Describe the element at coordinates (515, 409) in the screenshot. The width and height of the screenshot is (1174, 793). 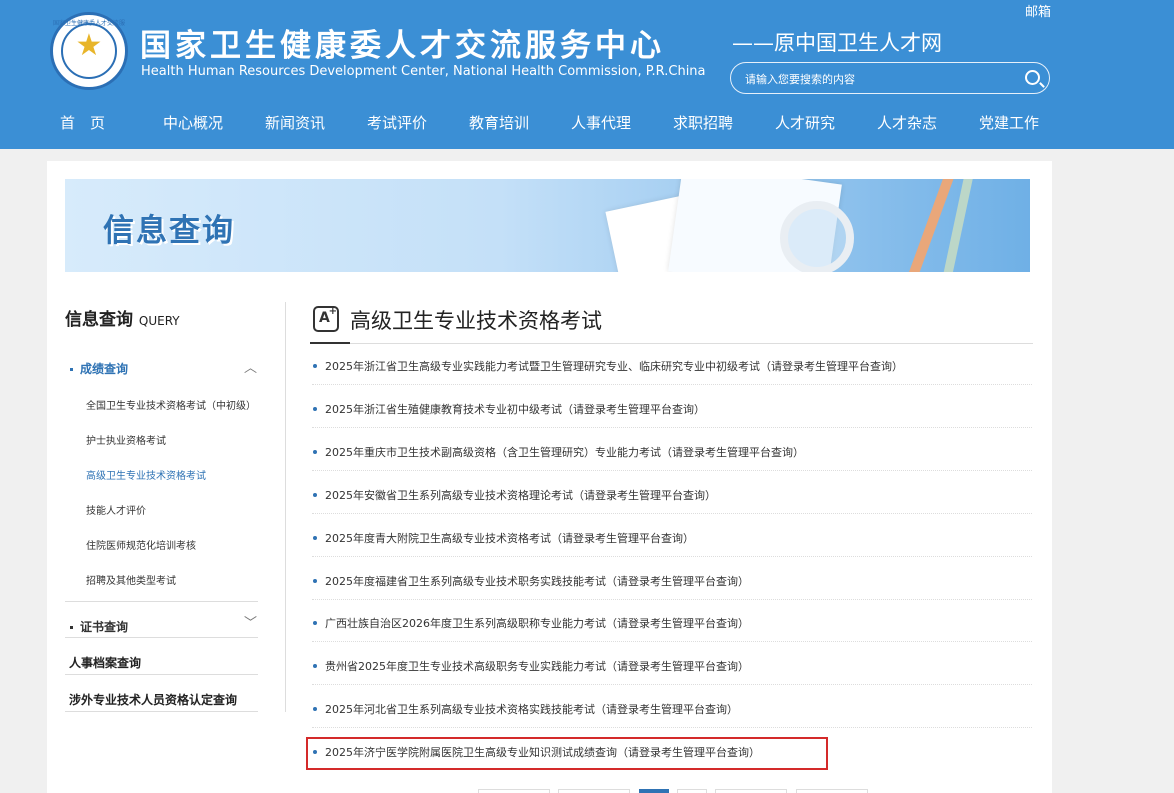
I see `list-item-link: 2025年浙江省生殖健康教育技术专业初中级考试（请登录考生管理平台查询）` at that location.